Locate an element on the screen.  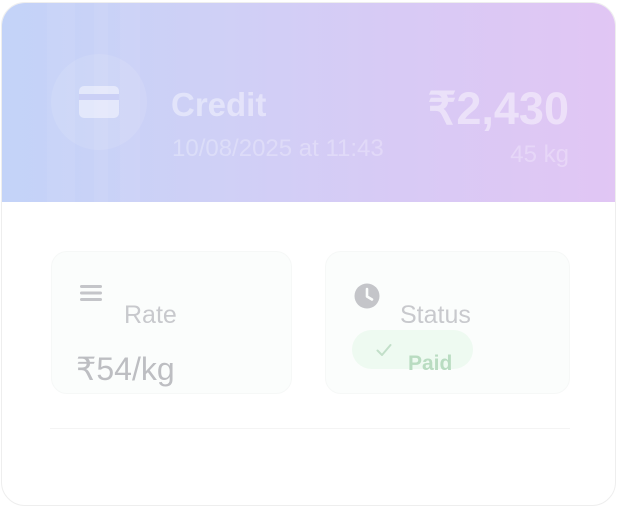
card-divider is located at coordinates (310, 428).